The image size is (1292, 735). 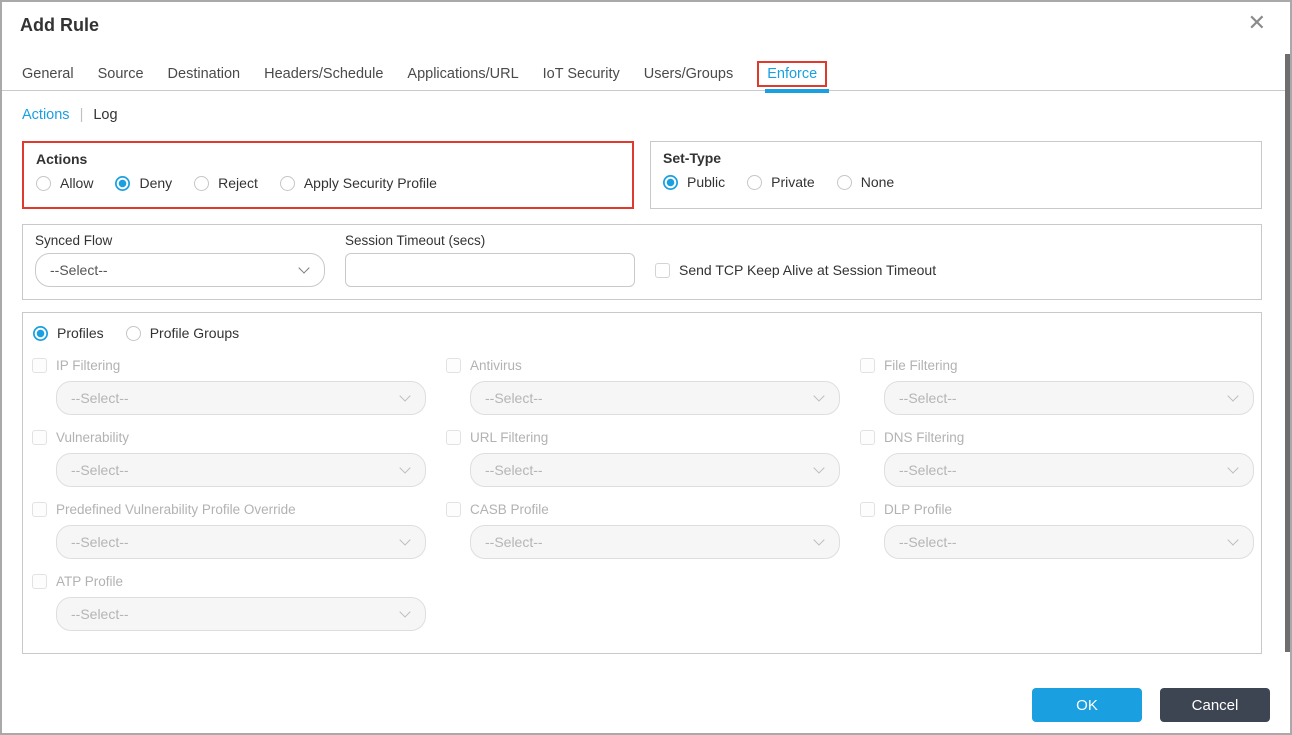 What do you see at coordinates (793, 77) in the screenshot?
I see `tab-enforce: Enforce` at bounding box center [793, 77].